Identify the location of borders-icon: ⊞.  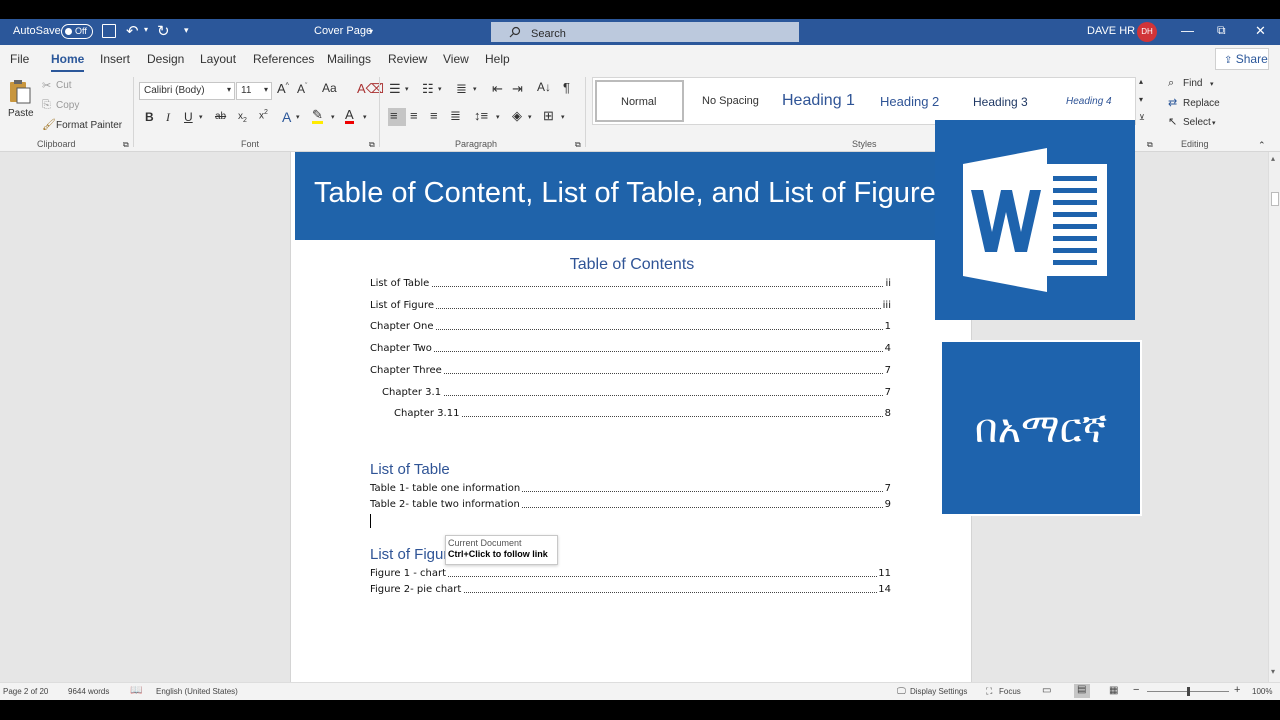
(548, 116).